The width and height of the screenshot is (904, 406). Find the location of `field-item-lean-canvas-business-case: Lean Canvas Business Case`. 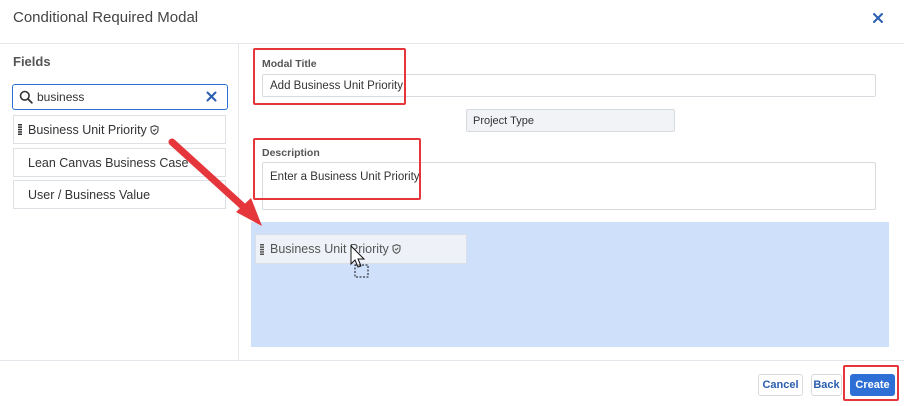

field-item-lean-canvas-business-case: Lean Canvas Business Case is located at coordinates (119, 162).